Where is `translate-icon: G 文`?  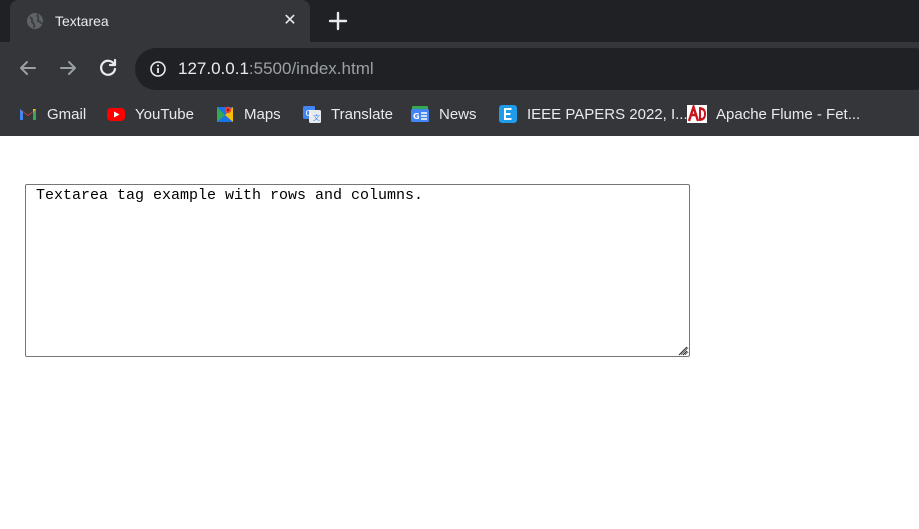
translate-icon: G 文 is located at coordinates (312, 114).